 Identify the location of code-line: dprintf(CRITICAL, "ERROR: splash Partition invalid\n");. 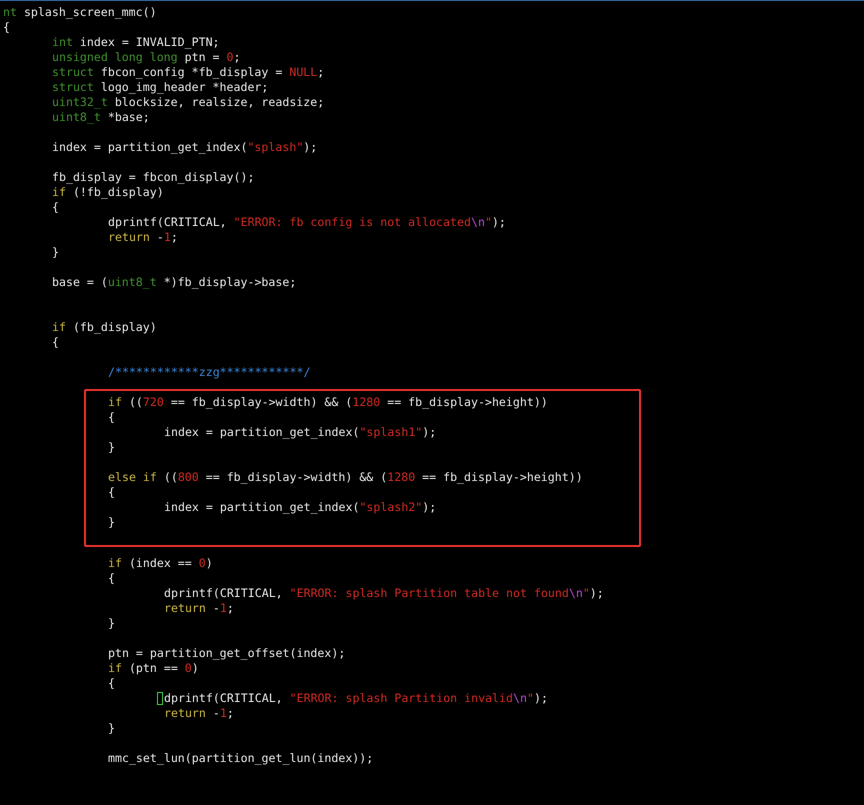
(356, 698).